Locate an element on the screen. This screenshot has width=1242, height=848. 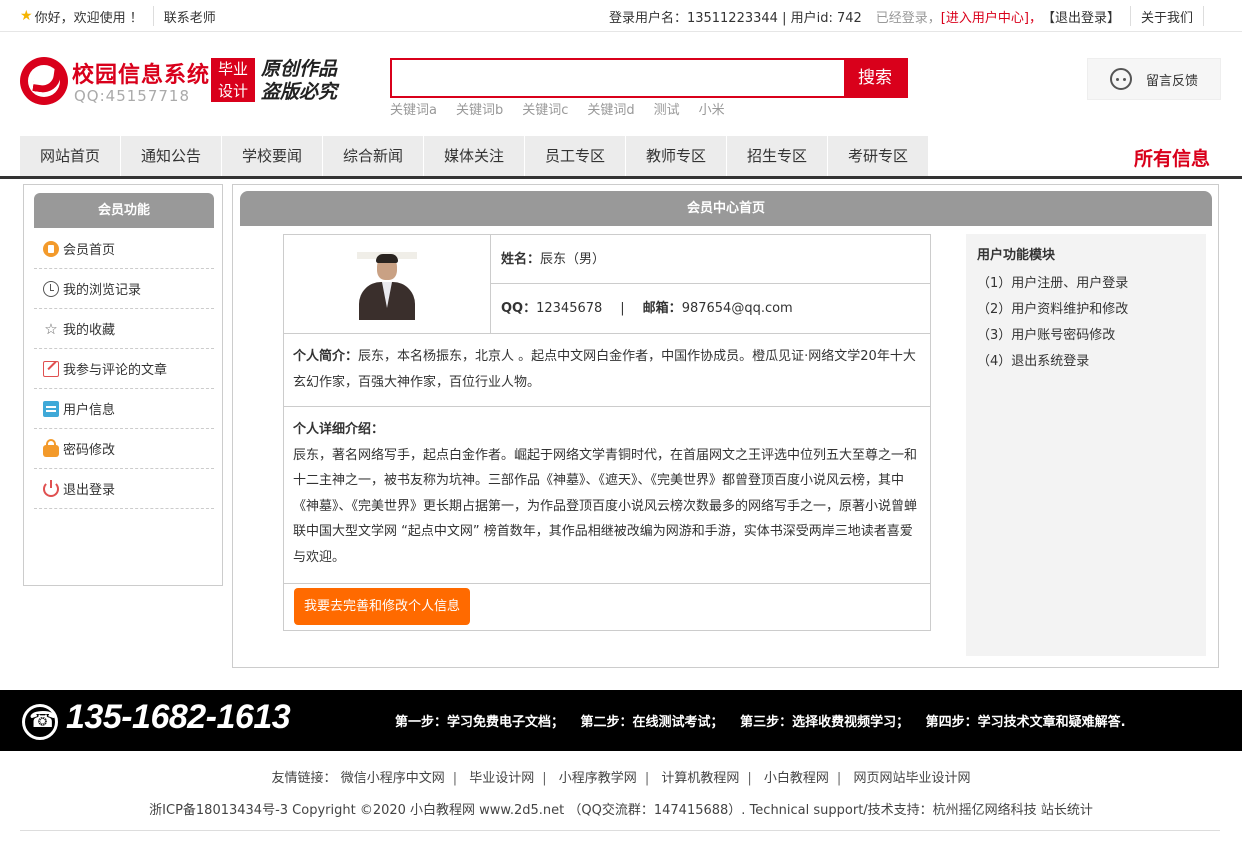
search-button: 搜索 is located at coordinates (875, 78).